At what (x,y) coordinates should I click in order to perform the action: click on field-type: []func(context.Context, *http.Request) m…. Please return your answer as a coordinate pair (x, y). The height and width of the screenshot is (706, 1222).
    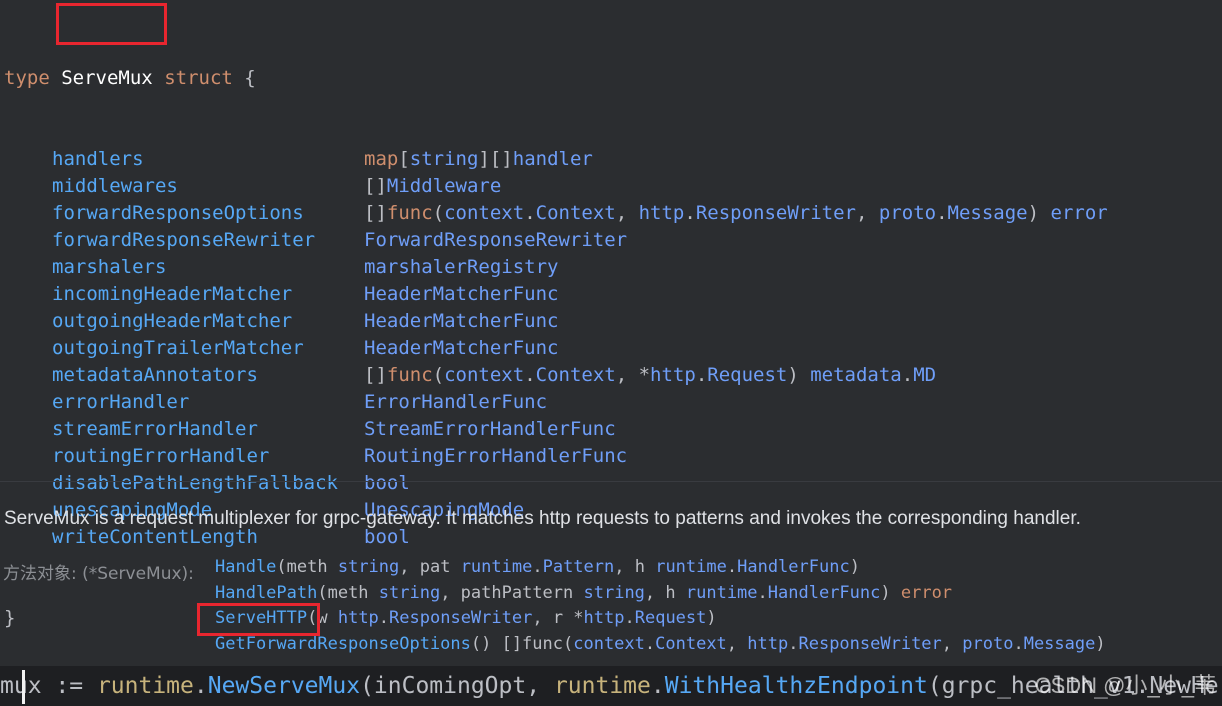
    Looking at the image, I should click on (650, 375).